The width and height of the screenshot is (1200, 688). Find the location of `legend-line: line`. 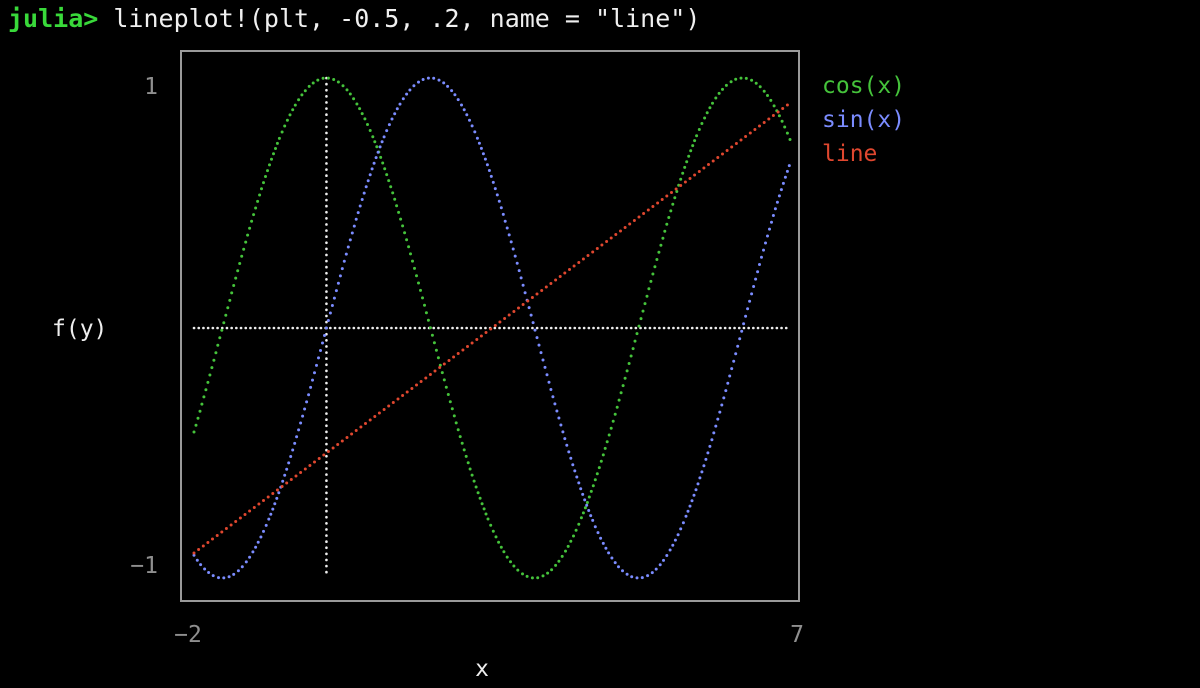

legend-line: line is located at coordinates (849, 154).